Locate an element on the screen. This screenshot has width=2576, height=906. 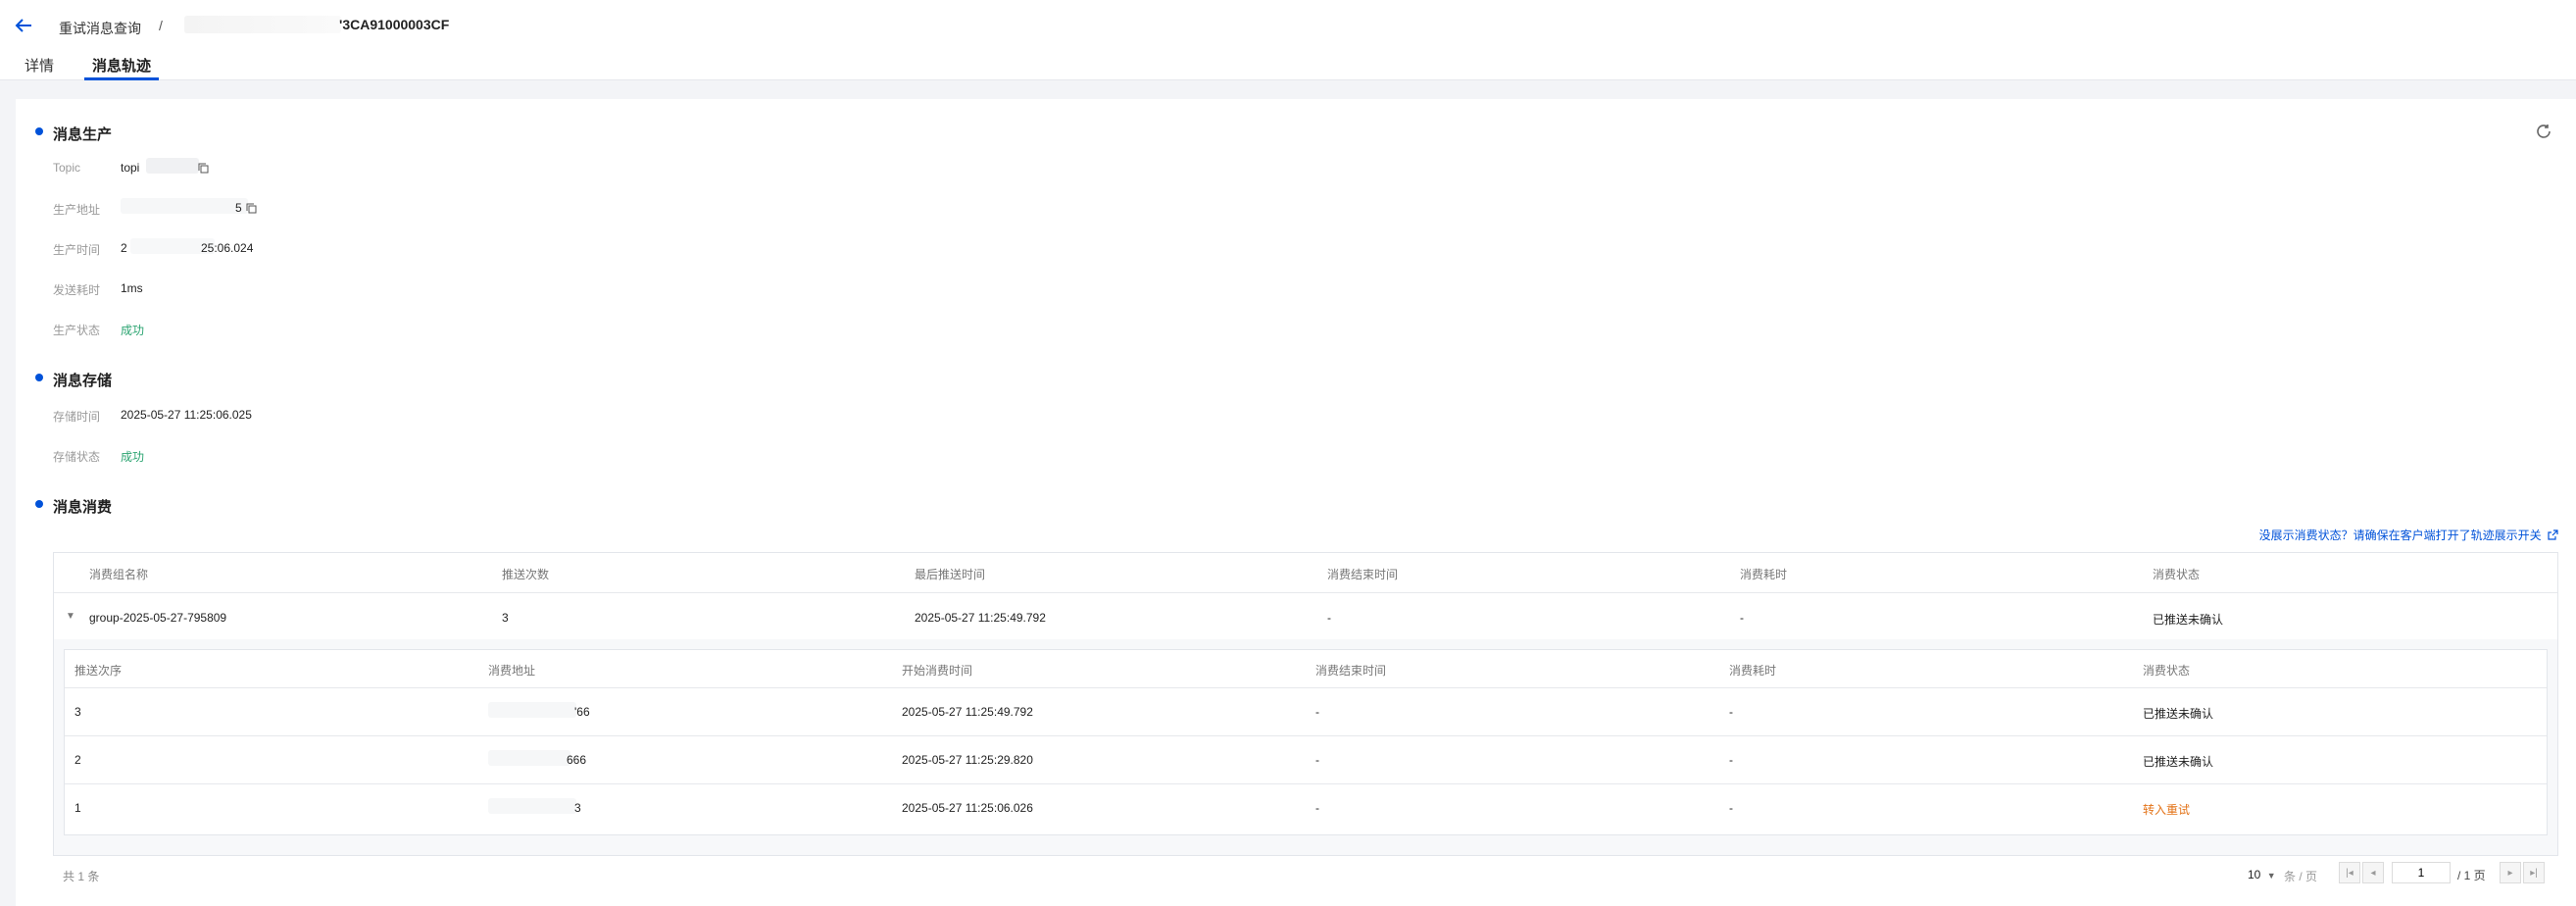
total-count: 共 1 条 is located at coordinates (81, 877).